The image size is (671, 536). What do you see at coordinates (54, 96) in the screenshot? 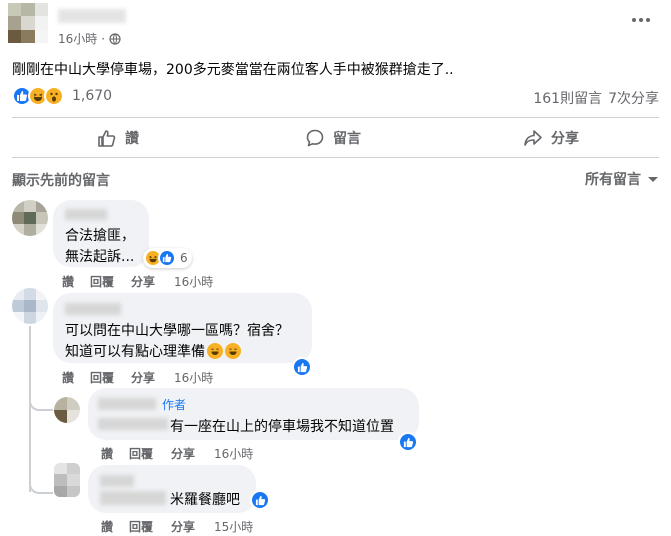
I see `wow-reaction-icon` at bounding box center [54, 96].